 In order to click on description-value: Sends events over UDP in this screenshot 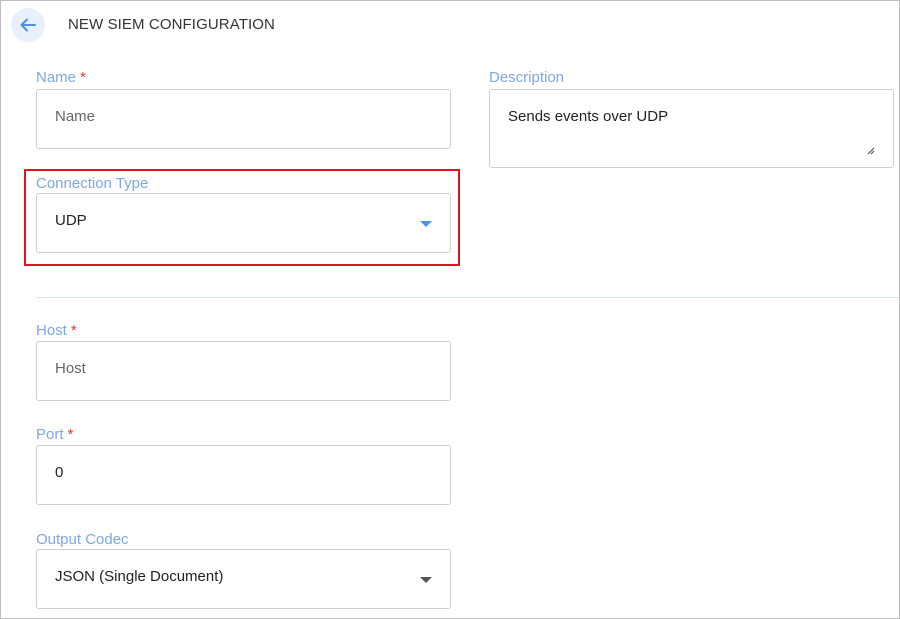, I will do `click(588, 116)`.